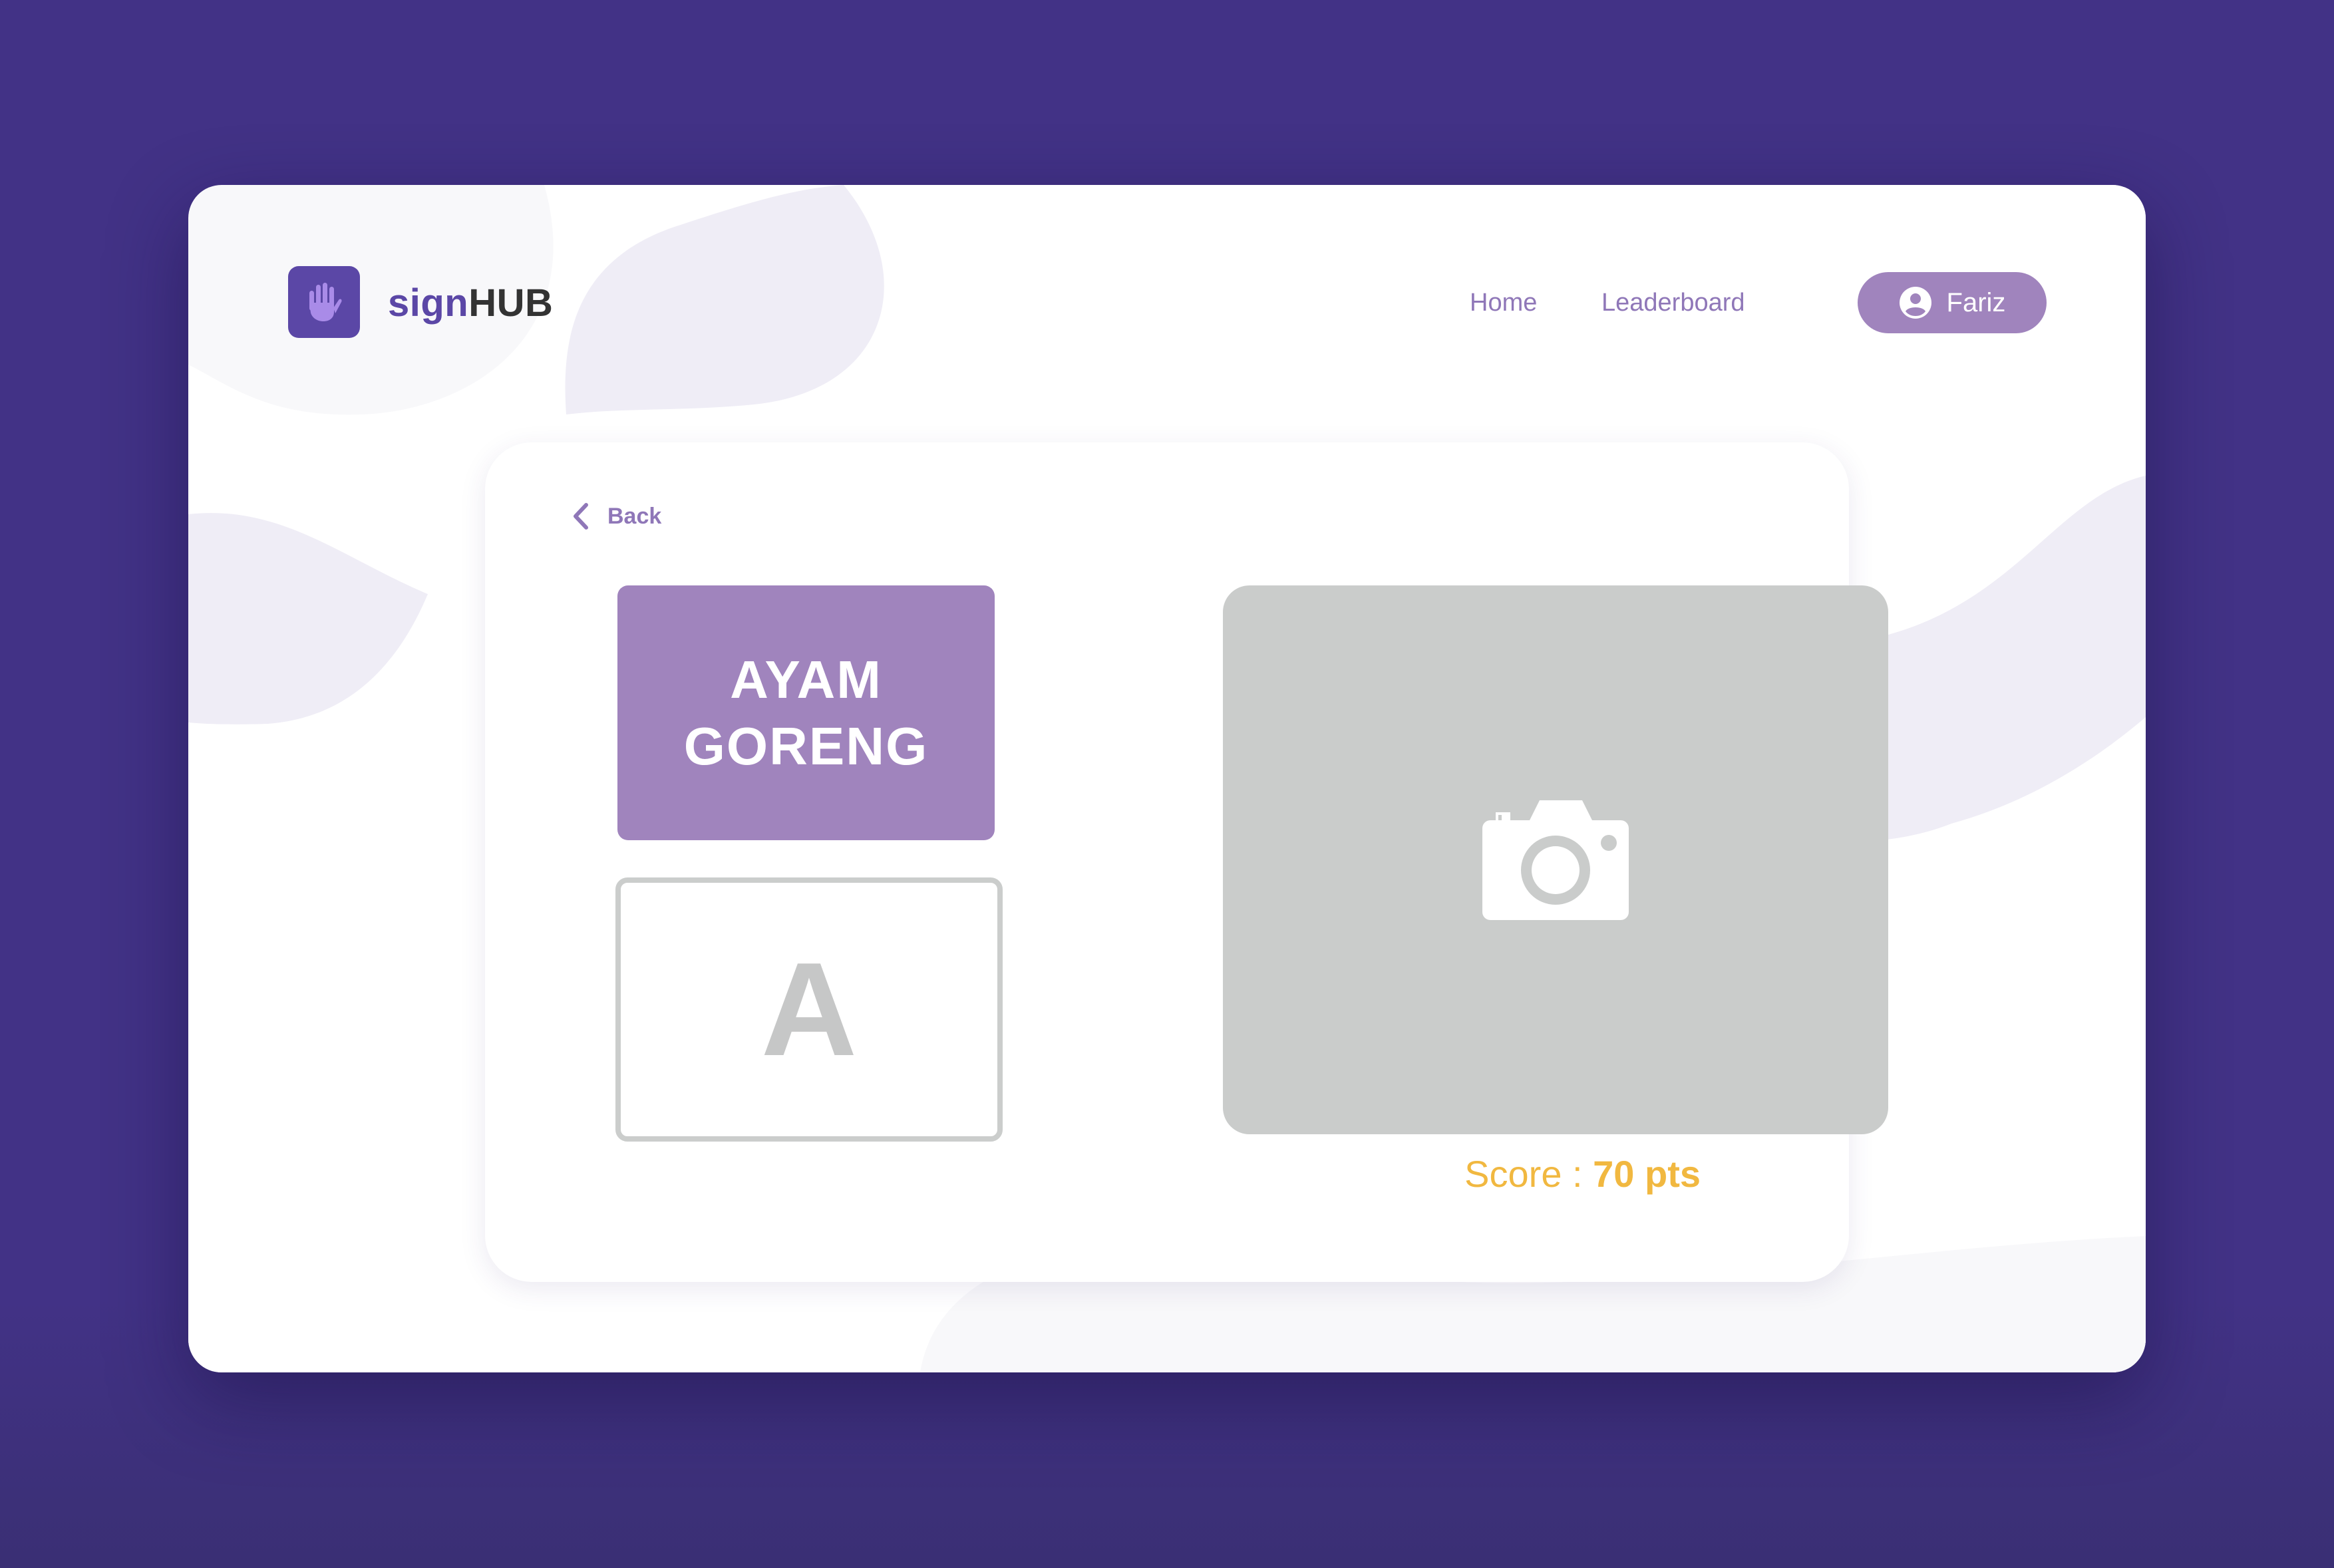  I want to click on score-display: Score : 70 pts, so click(1583, 1174).